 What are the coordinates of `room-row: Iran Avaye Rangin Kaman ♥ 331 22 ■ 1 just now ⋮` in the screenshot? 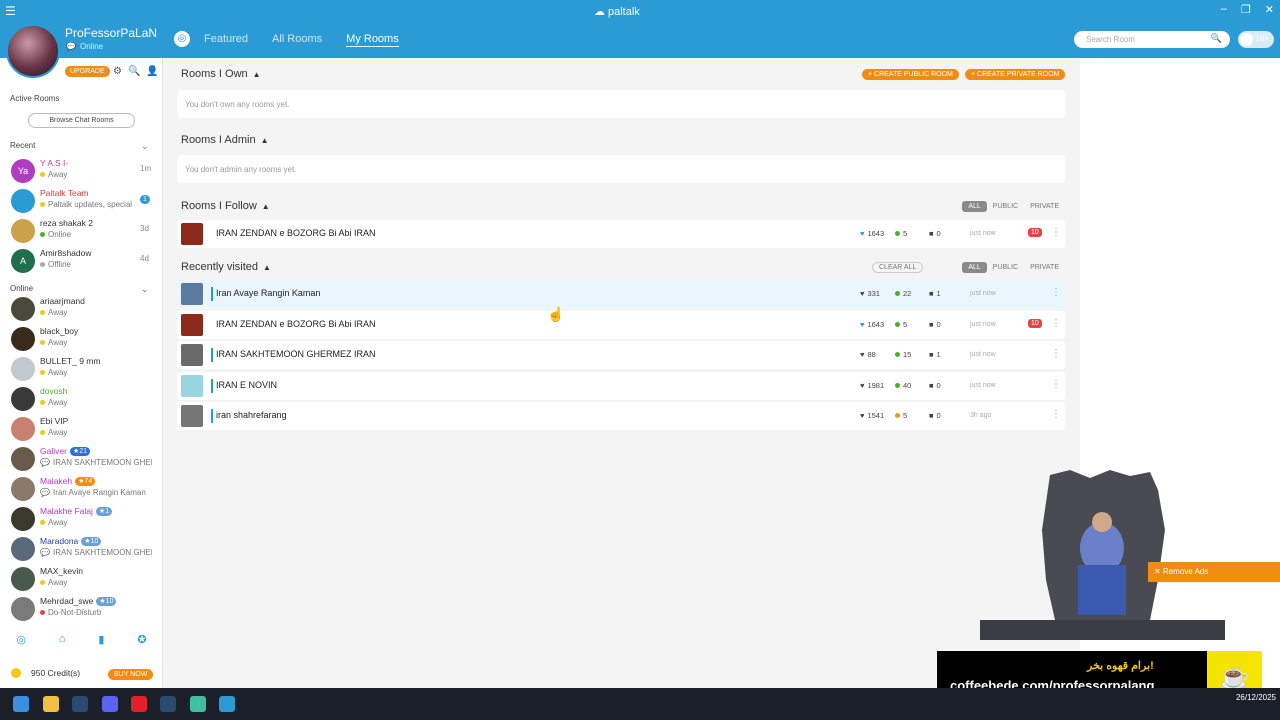 It's located at (621, 294).